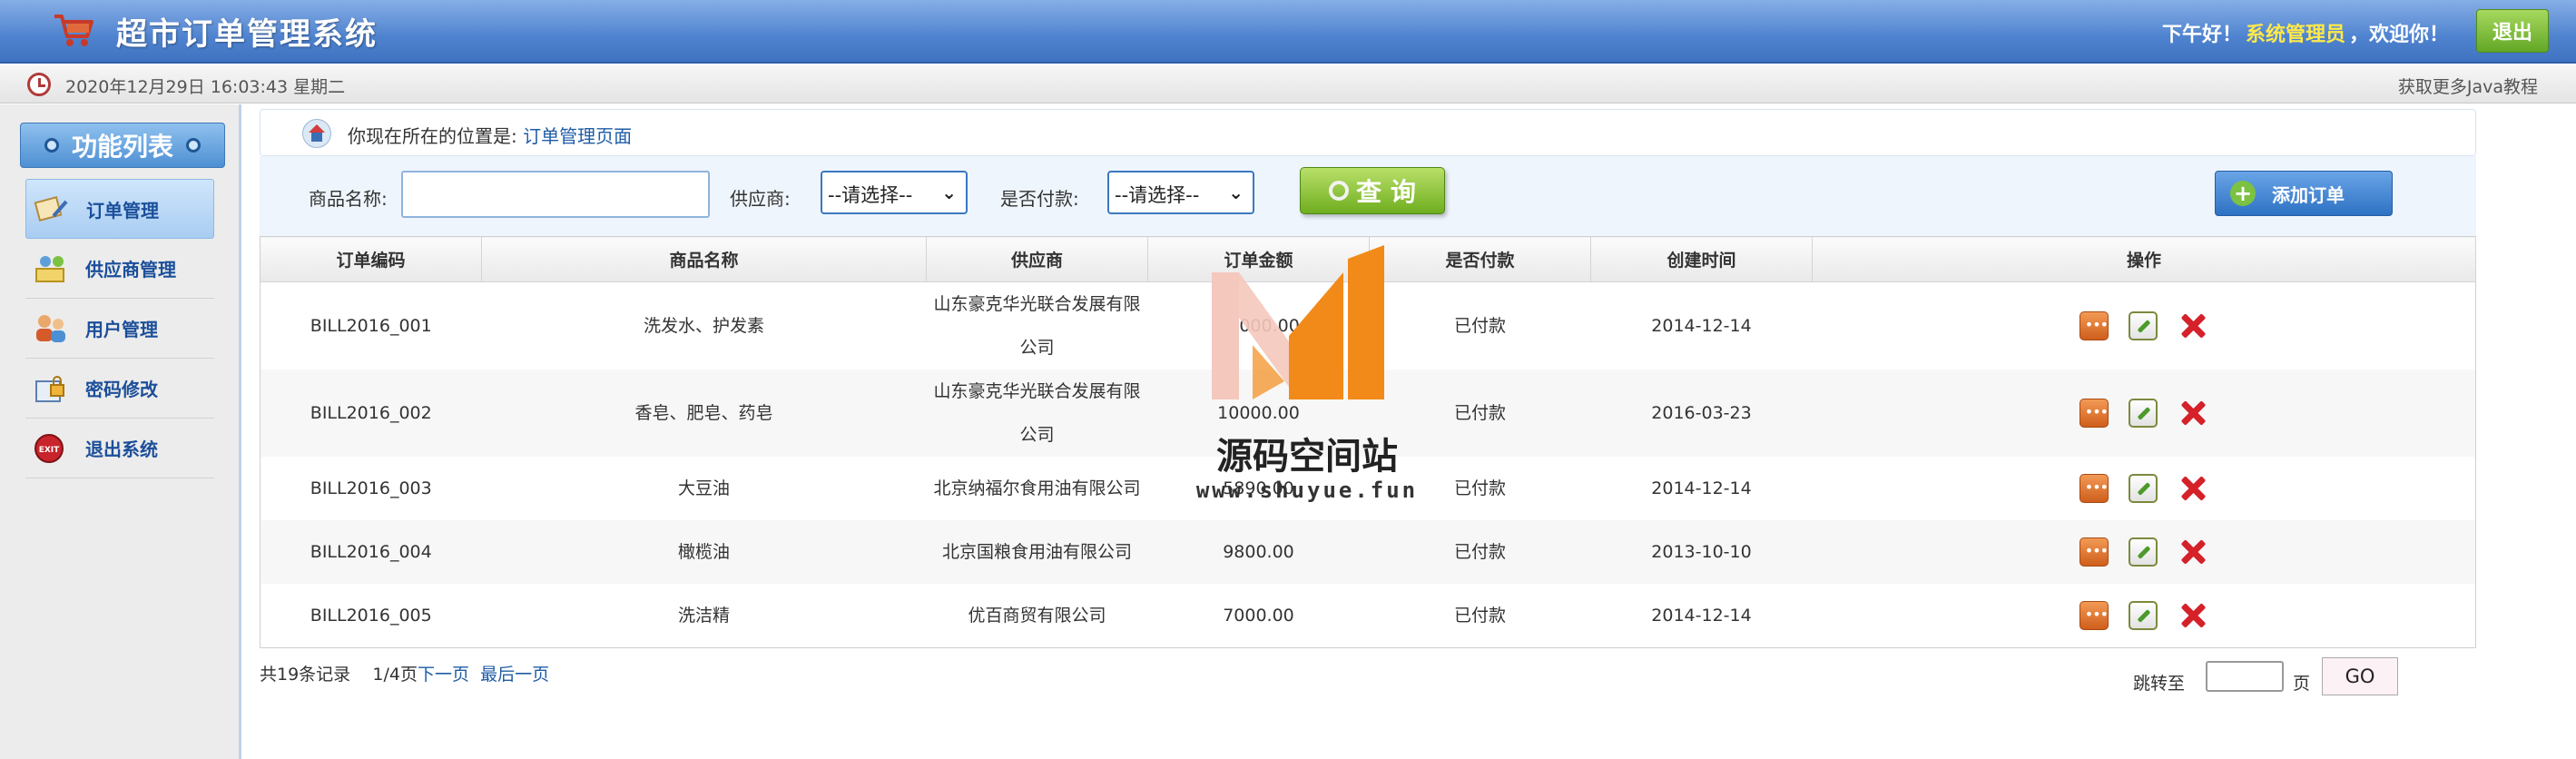 The image size is (2576, 759). Describe the element at coordinates (2398, 35) in the screenshot. I see `welcome-text: ，欢迎你！` at that location.